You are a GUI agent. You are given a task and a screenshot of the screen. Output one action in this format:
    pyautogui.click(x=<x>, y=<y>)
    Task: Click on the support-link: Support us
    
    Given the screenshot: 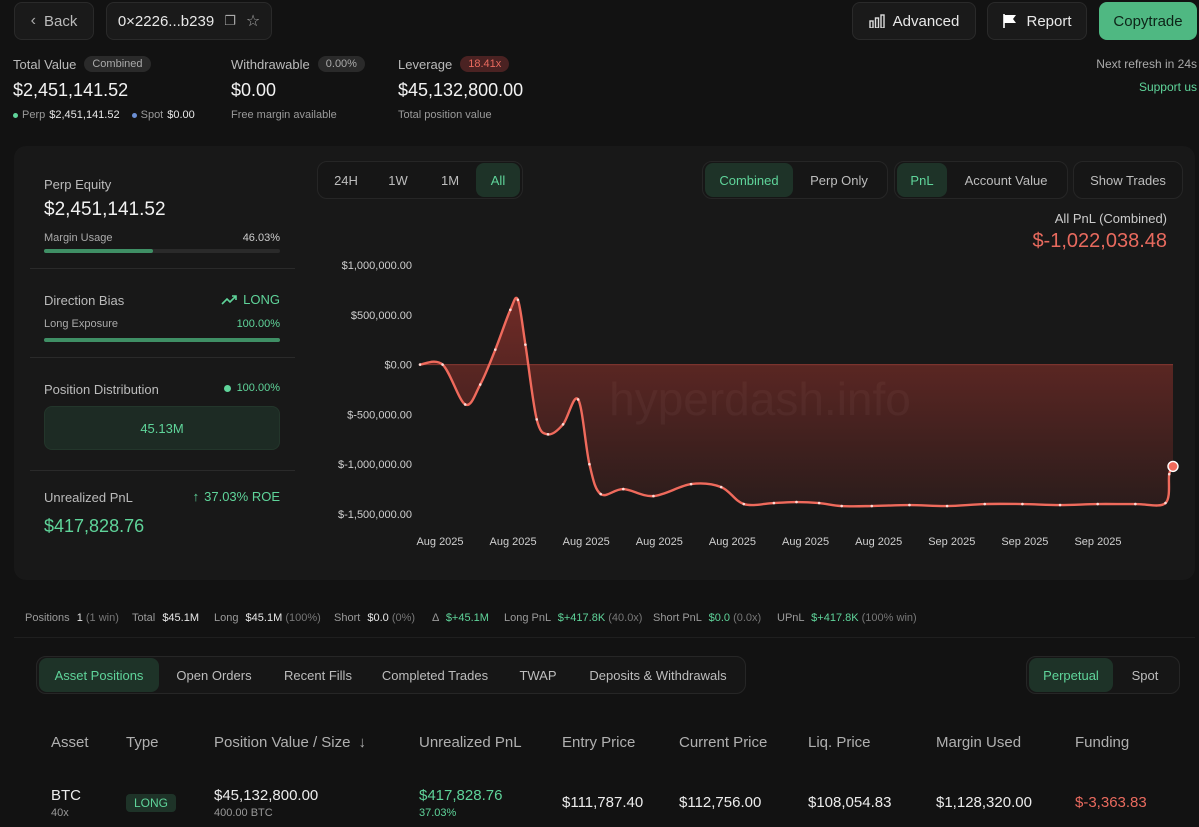 What is the action you would take?
    pyautogui.click(x=1168, y=87)
    